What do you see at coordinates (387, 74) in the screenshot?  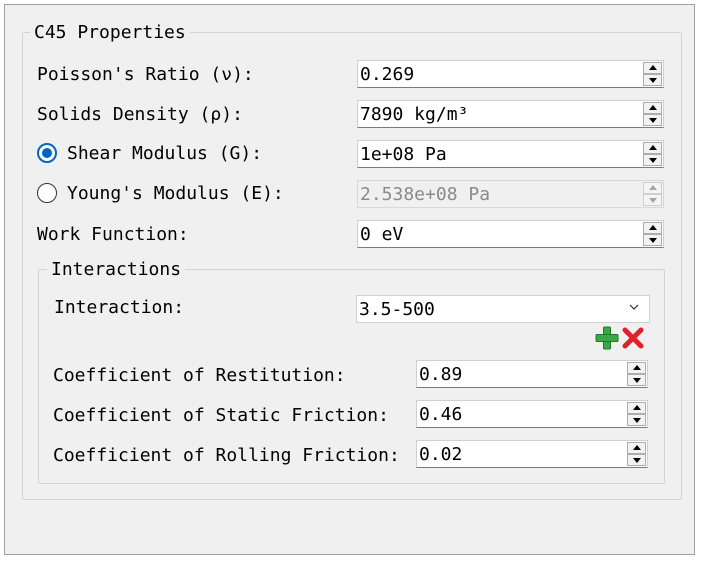 I see `poisson-ratio-value: 0.269` at bounding box center [387, 74].